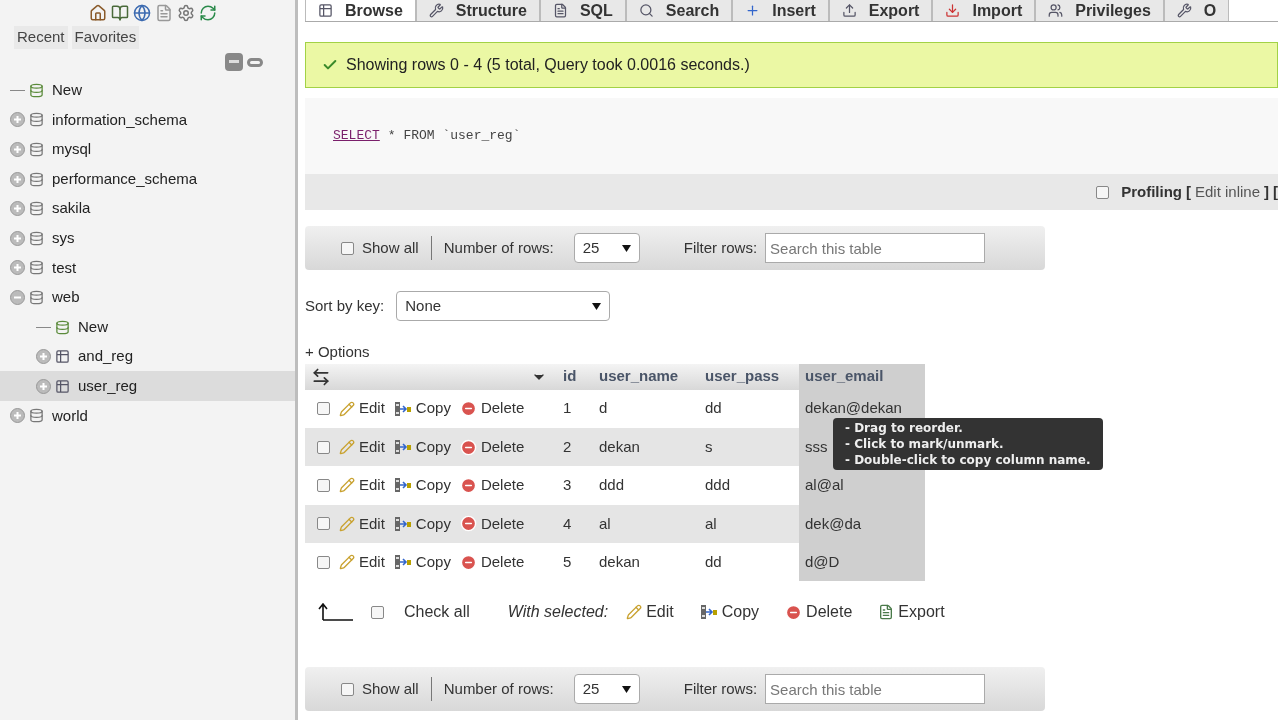  I want to click on tab: Browse, so click(360, 10).